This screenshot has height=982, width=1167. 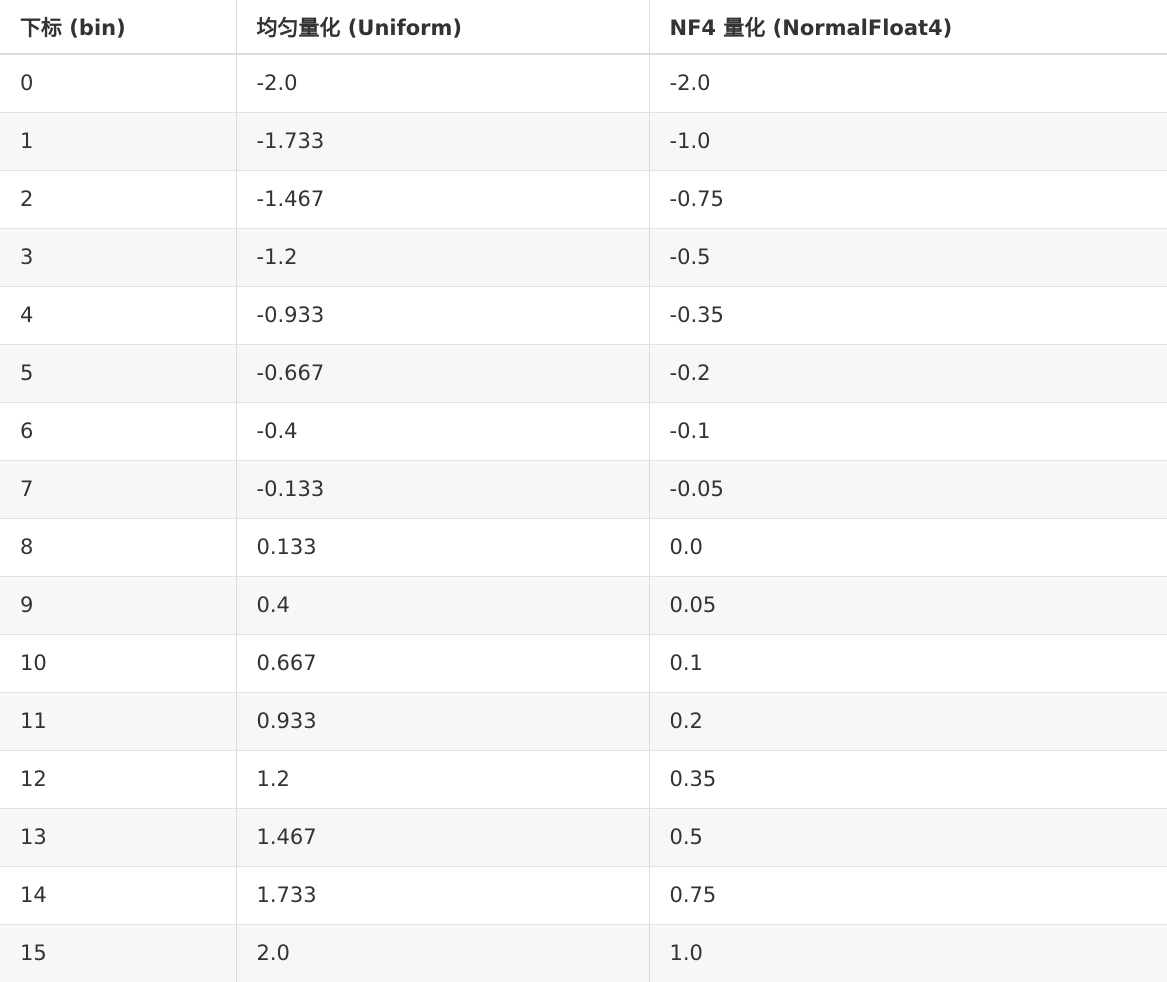 I want to click on table-row: 14 1.733 0.75, so click(x=583, y=895).